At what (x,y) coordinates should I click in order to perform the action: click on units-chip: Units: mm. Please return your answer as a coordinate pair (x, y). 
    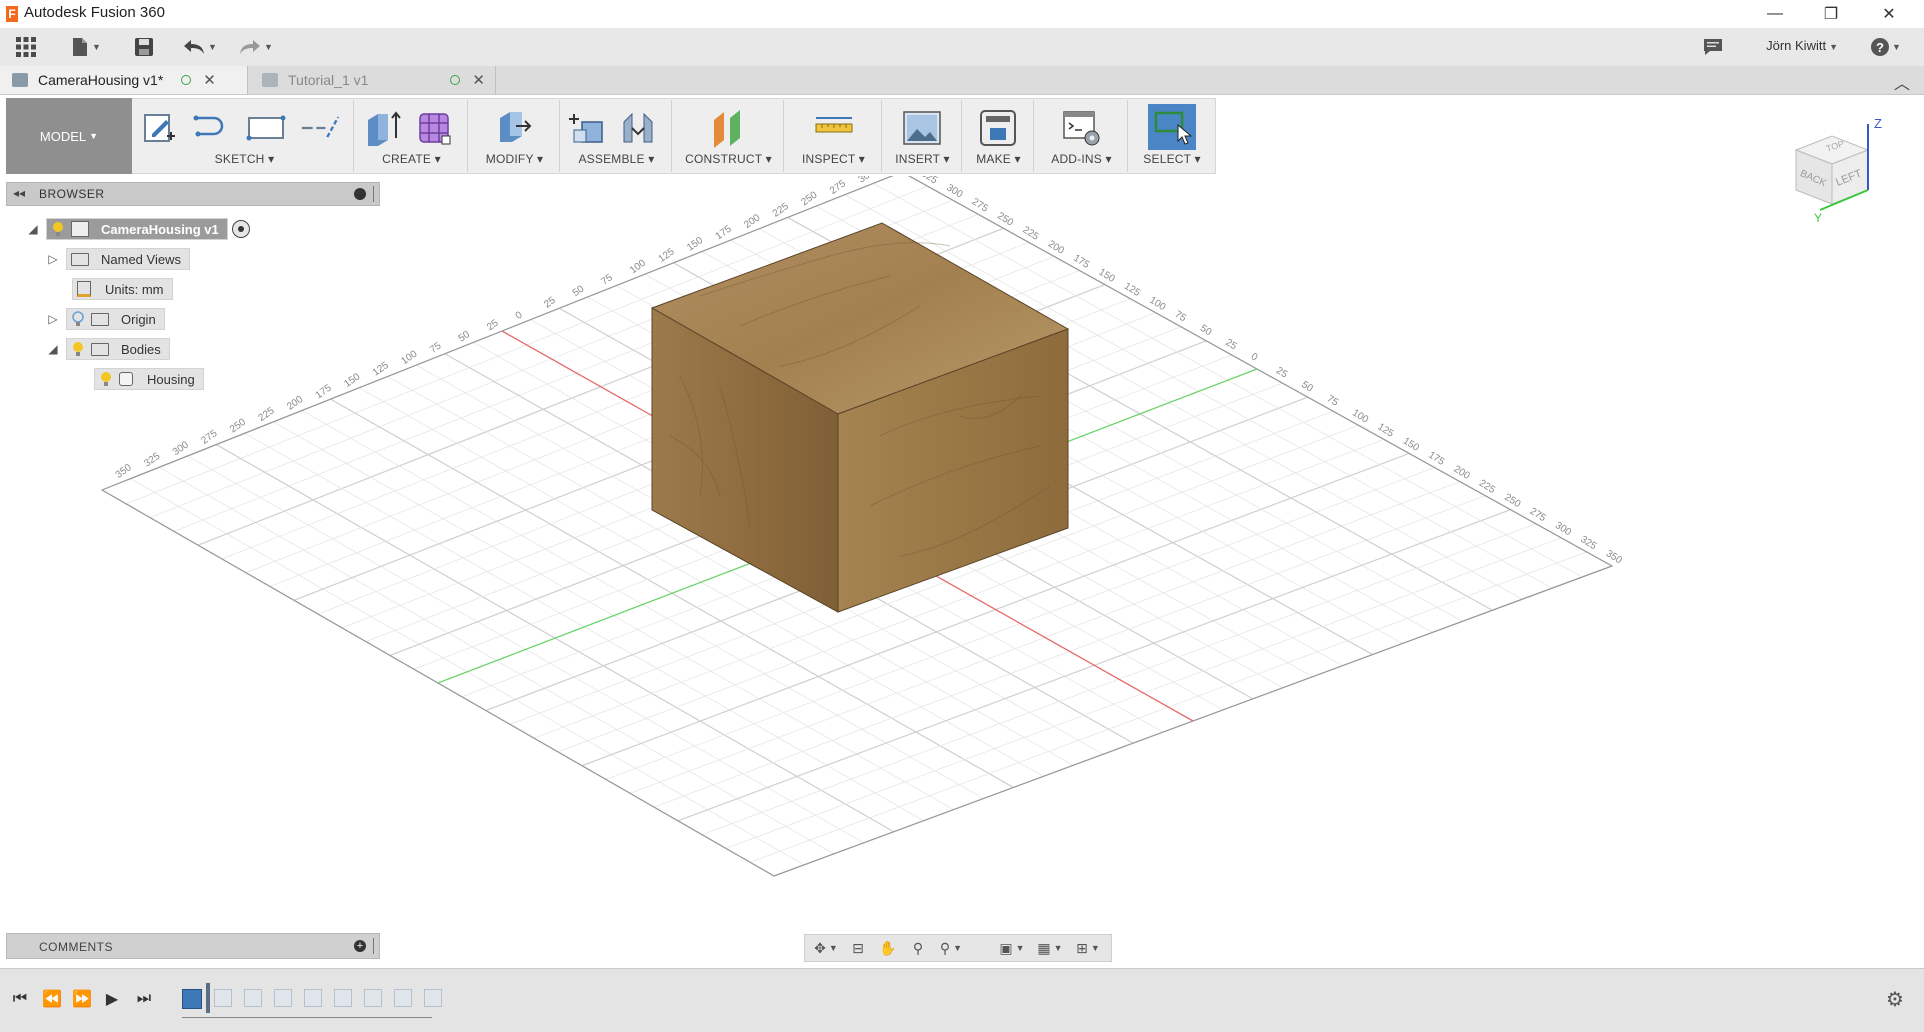
    Looking at the image, I should click on (122, 289).